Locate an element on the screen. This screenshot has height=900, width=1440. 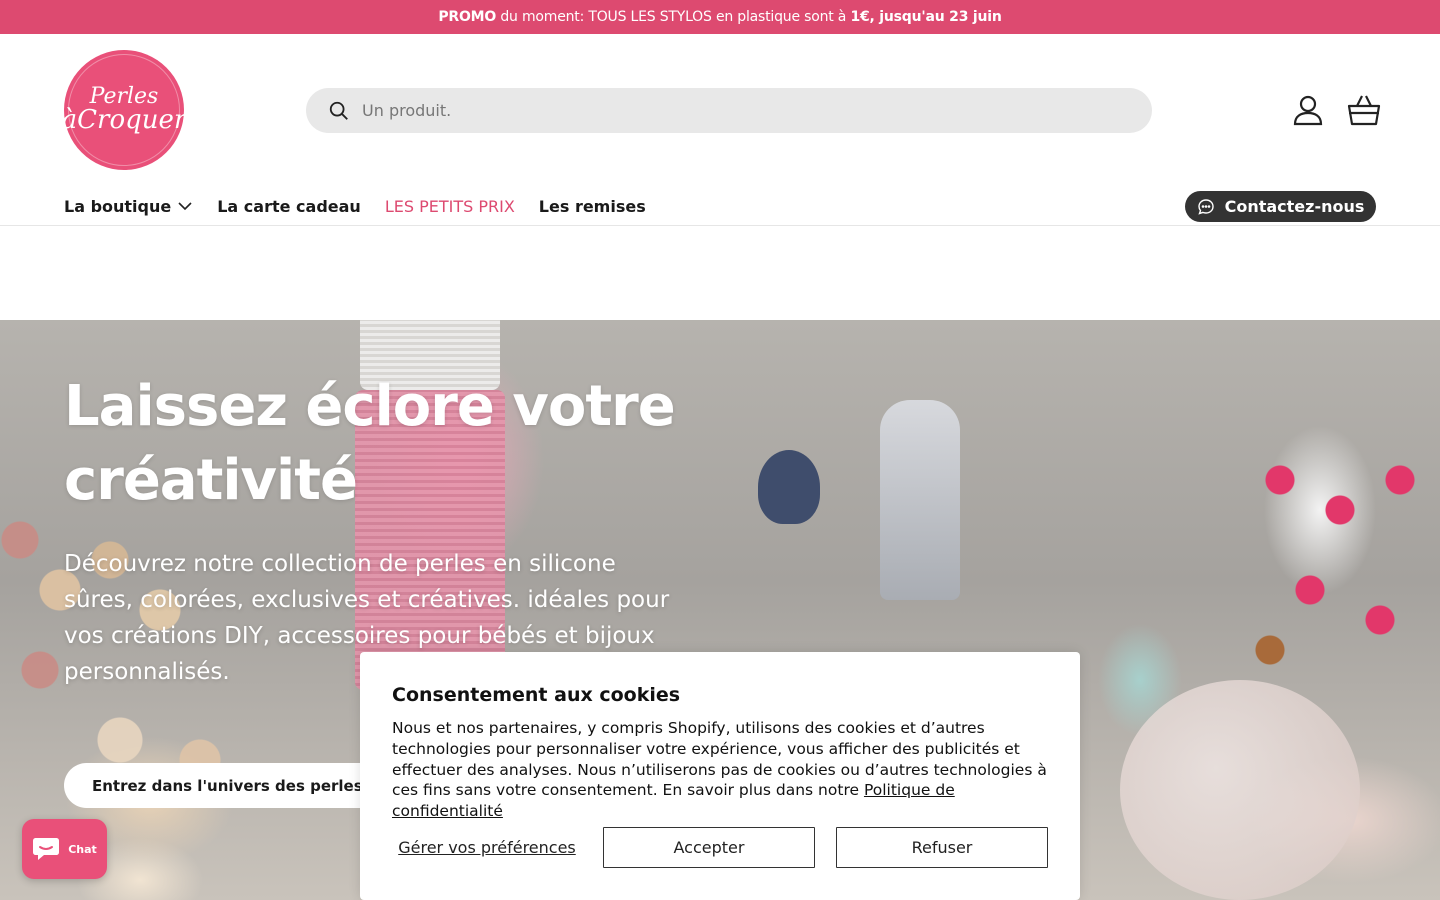
contact-label: Contactez-nous is located at coordinates (1294, 206).